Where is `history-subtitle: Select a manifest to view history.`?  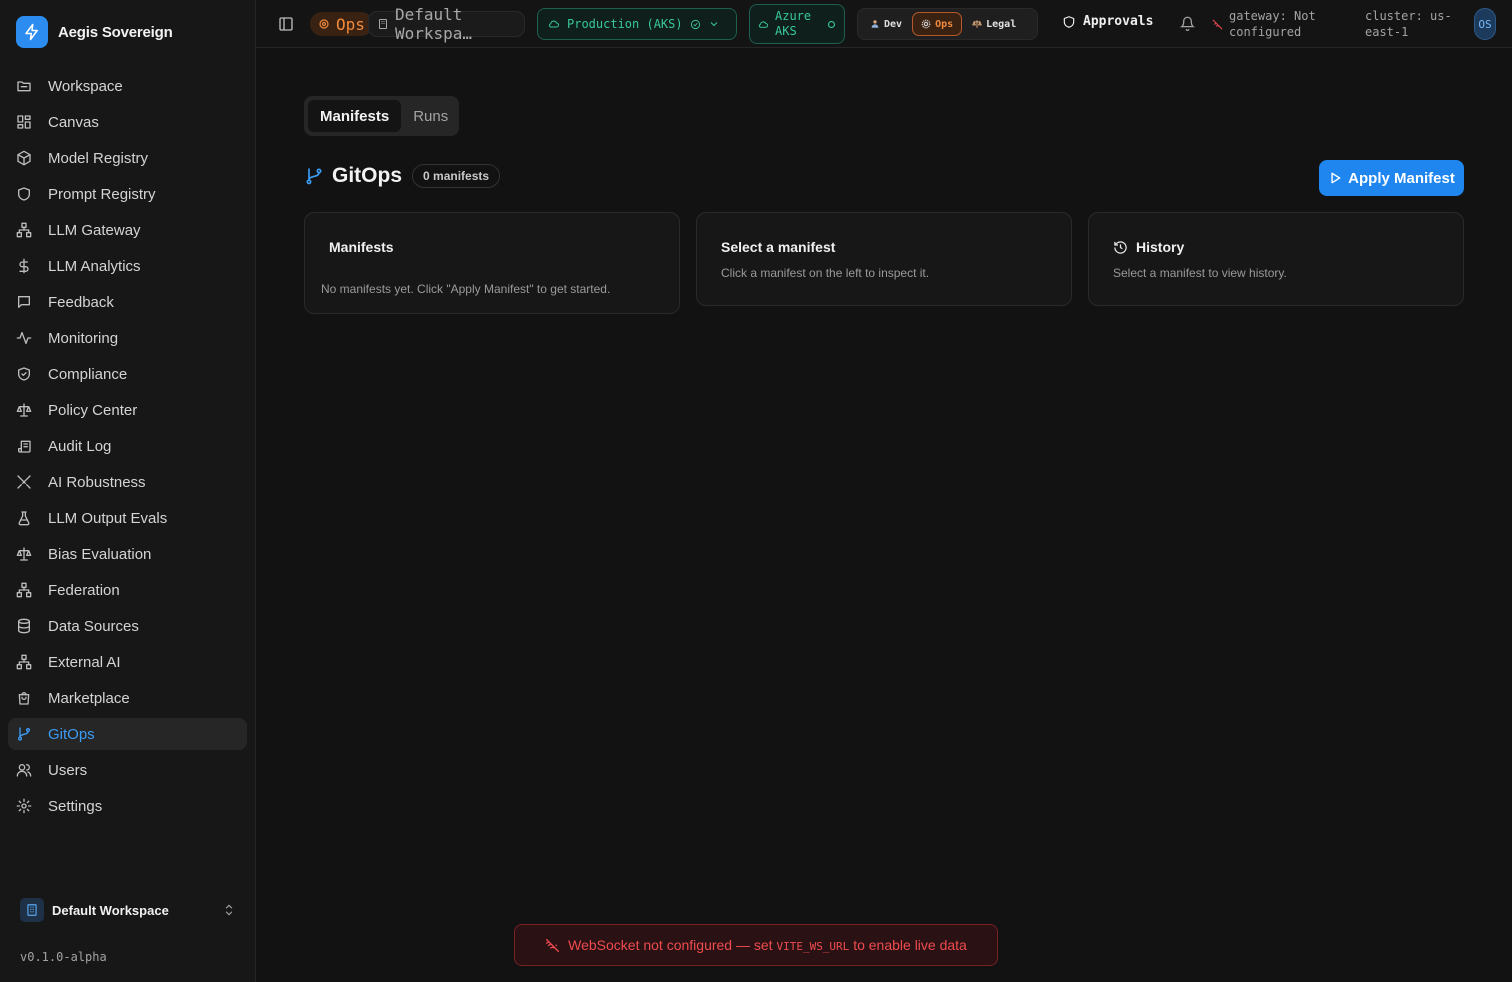
history-subtitle: Select a manifest to view history. is located at coordinates (1200, 273).